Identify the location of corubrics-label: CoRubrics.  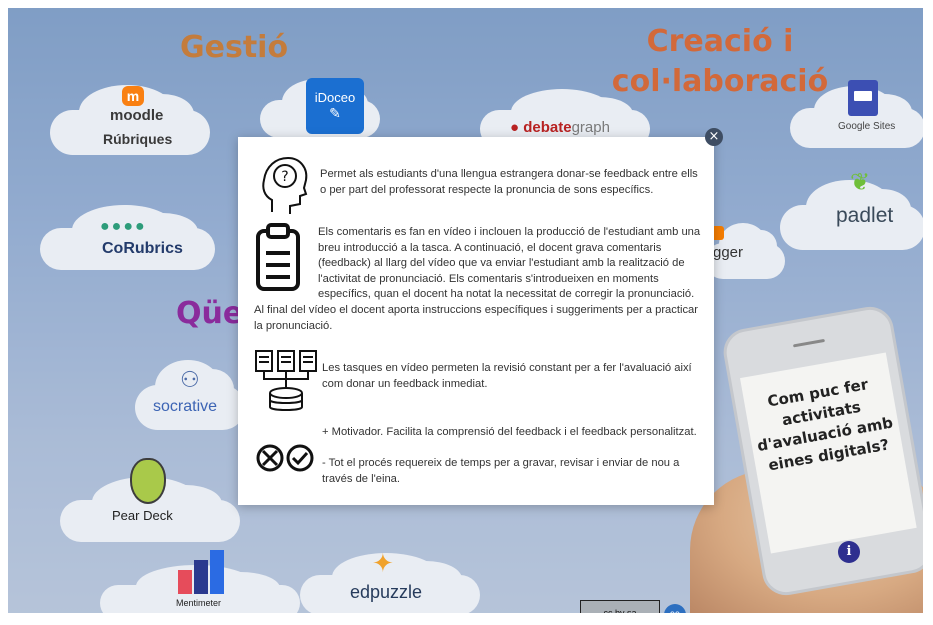
(142, 249).